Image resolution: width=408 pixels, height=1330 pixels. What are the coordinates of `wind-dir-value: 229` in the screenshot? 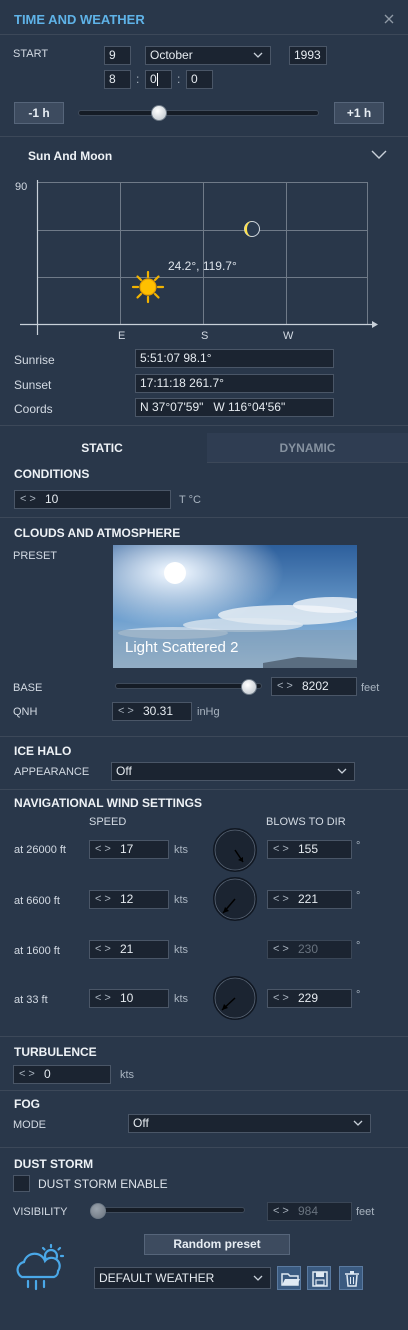 It's located at (308, 998).